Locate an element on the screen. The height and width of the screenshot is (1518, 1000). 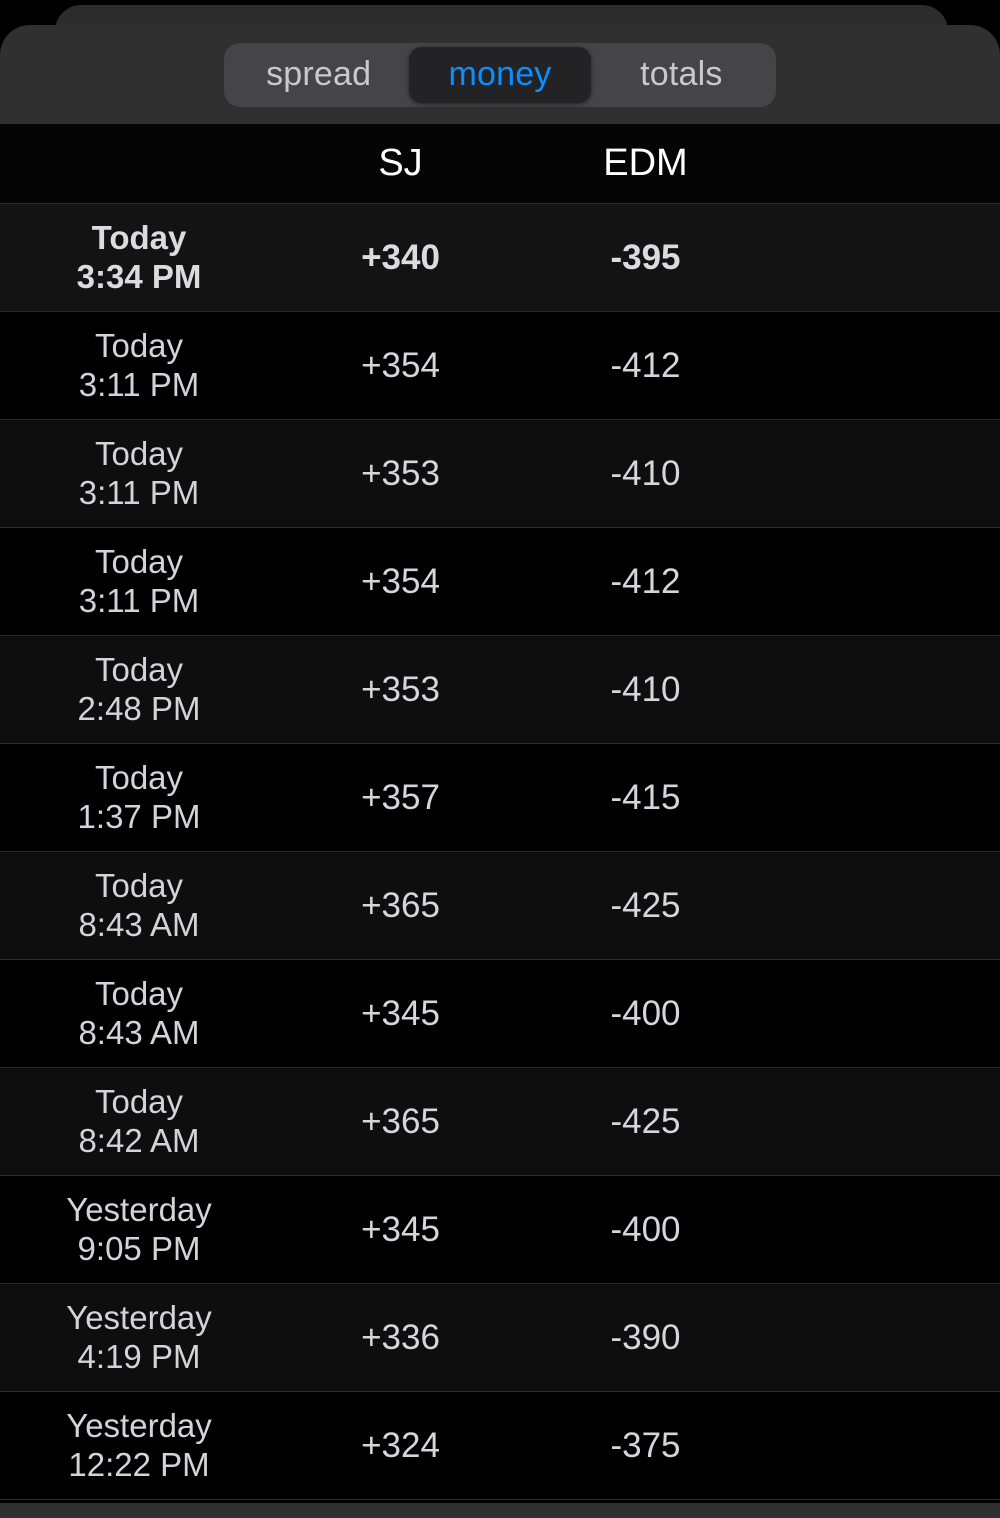
row-time-label: 4:19 PM is located at coordinates (139, 1356).